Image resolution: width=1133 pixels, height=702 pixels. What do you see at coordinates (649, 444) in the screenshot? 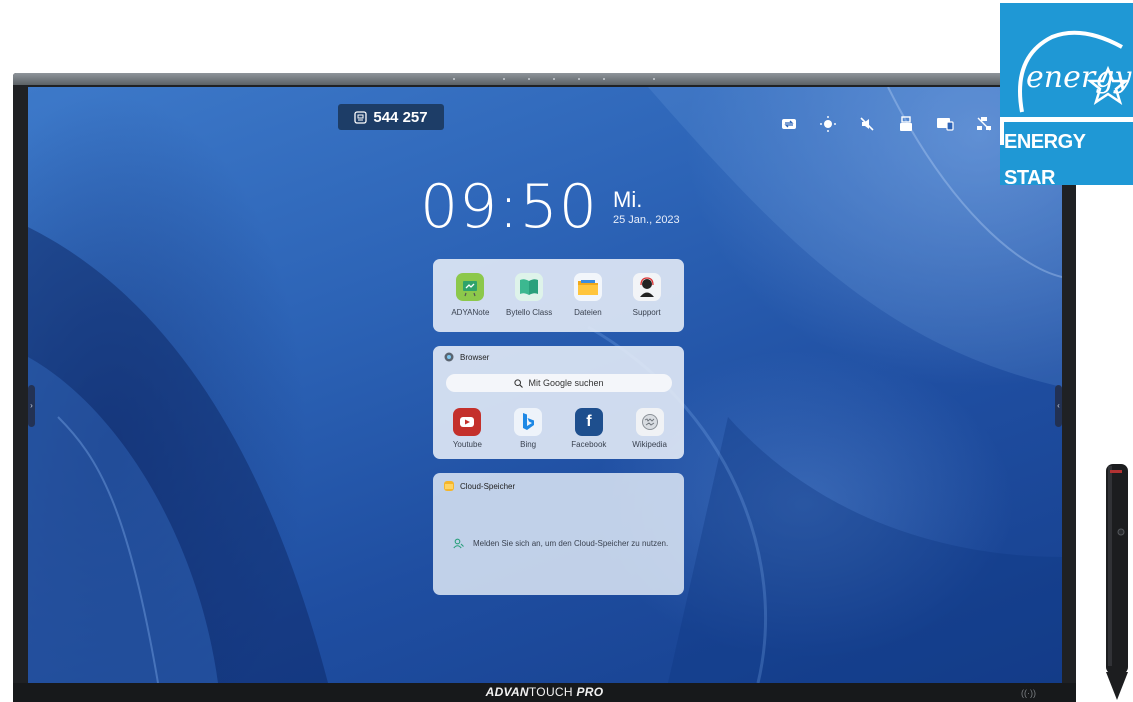
I see `shortcut-label: Wikipedia` at bounding box center [649, 444].